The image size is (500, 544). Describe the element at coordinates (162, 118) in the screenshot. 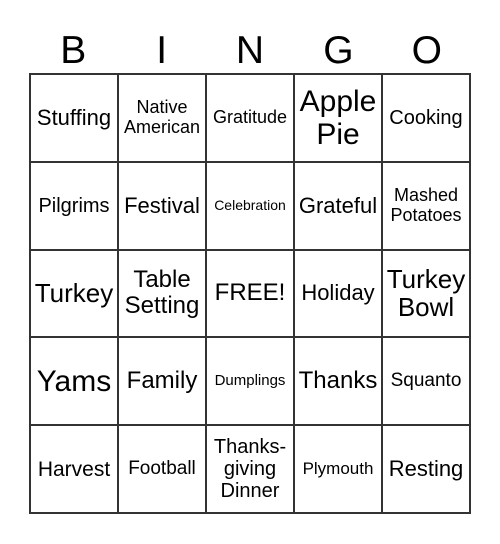

I see `bingo-cell: Native American` at that location.